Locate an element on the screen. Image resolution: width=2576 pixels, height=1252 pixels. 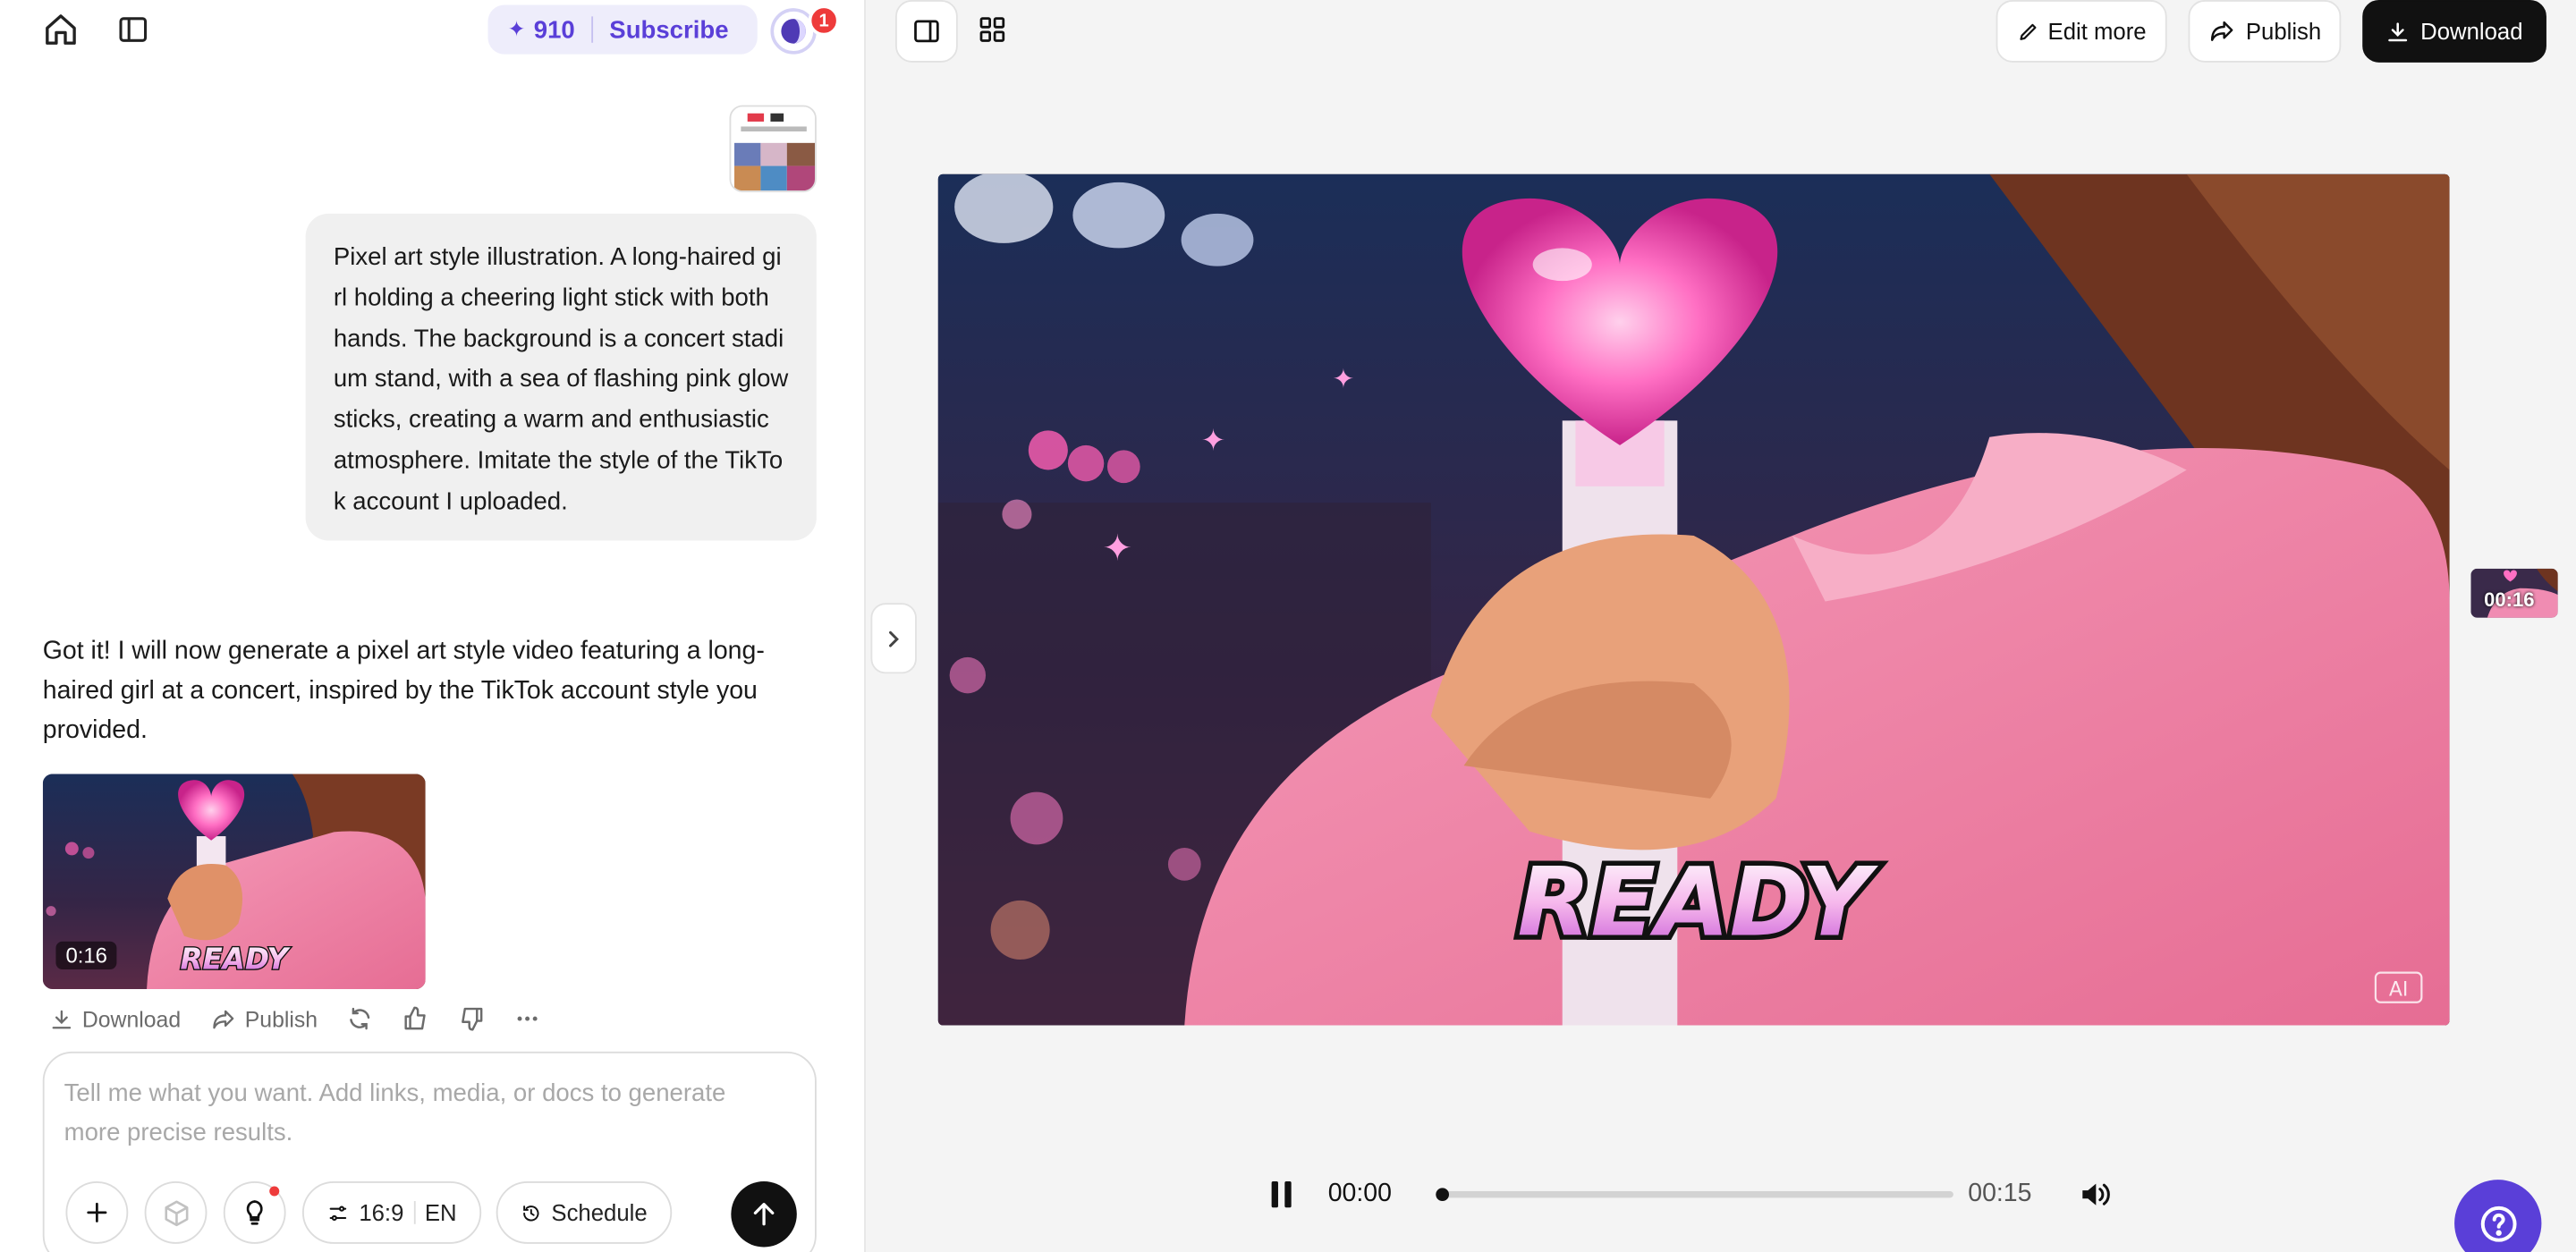
composer: 16:9 EN Schedule is located at coordinates (429, 1151).